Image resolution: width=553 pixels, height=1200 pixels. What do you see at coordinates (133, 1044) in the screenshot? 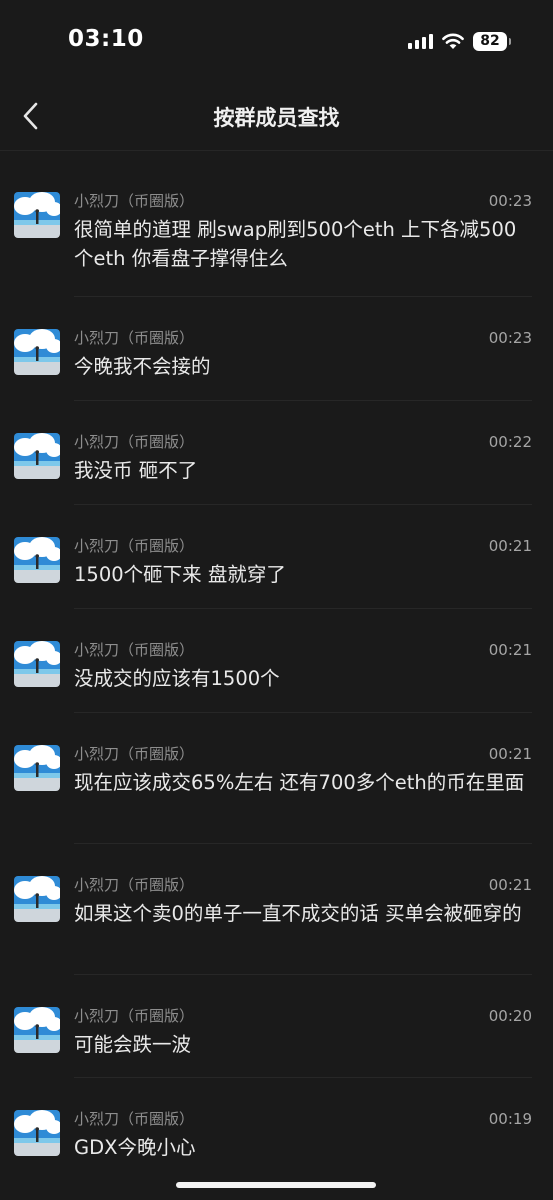
I see `message-text: 可能会跌一波` at bounding box center [133, 1044].